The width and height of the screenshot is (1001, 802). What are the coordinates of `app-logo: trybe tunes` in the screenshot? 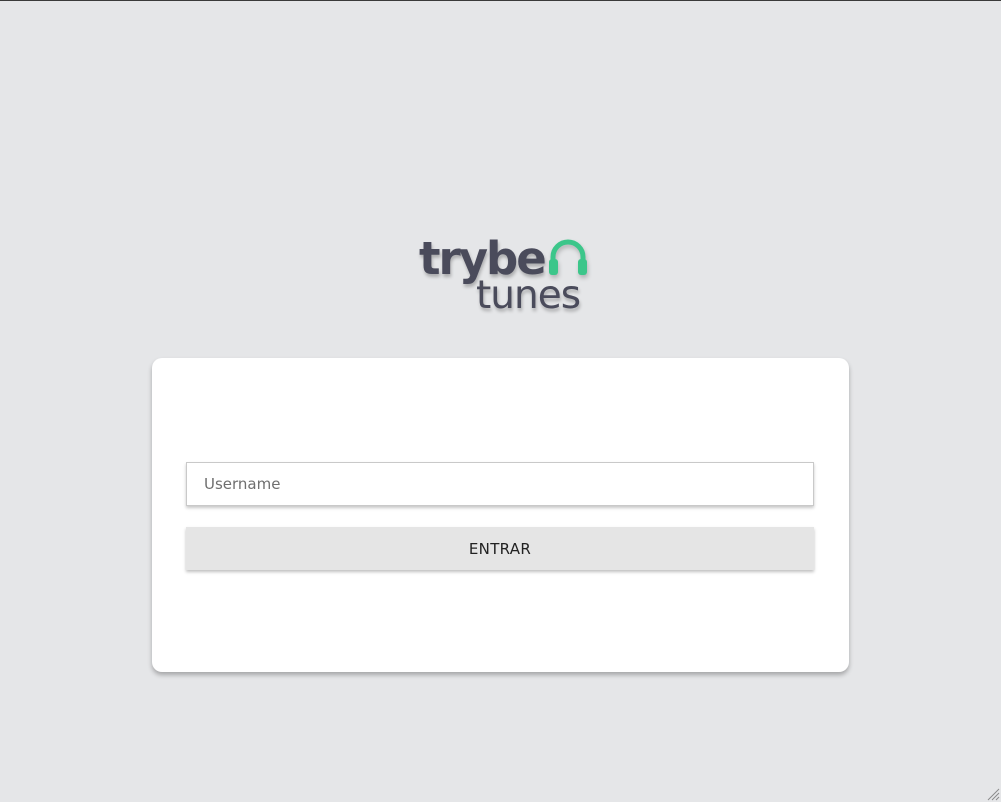 It's located at (506, 276).